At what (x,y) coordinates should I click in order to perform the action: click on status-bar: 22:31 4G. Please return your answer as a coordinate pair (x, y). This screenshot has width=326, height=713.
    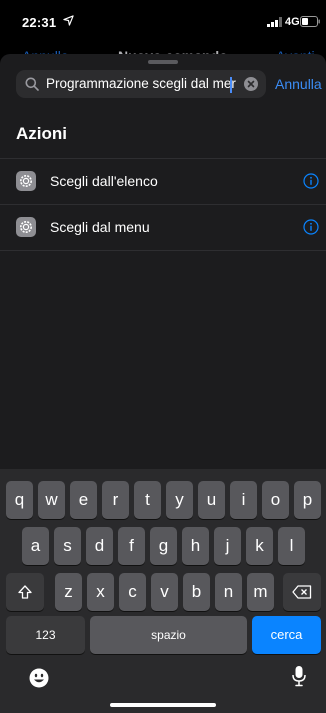
    Looking at the image, I should click on (163, 18).